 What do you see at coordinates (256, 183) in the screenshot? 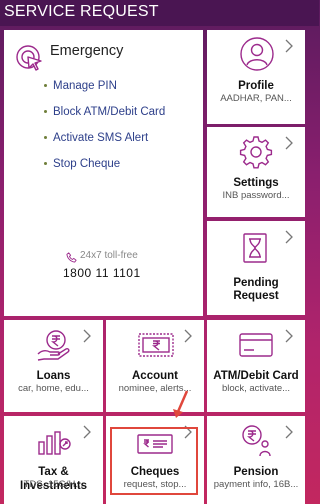
I see `settings-label: Settings` at bounding box center [256, 183].